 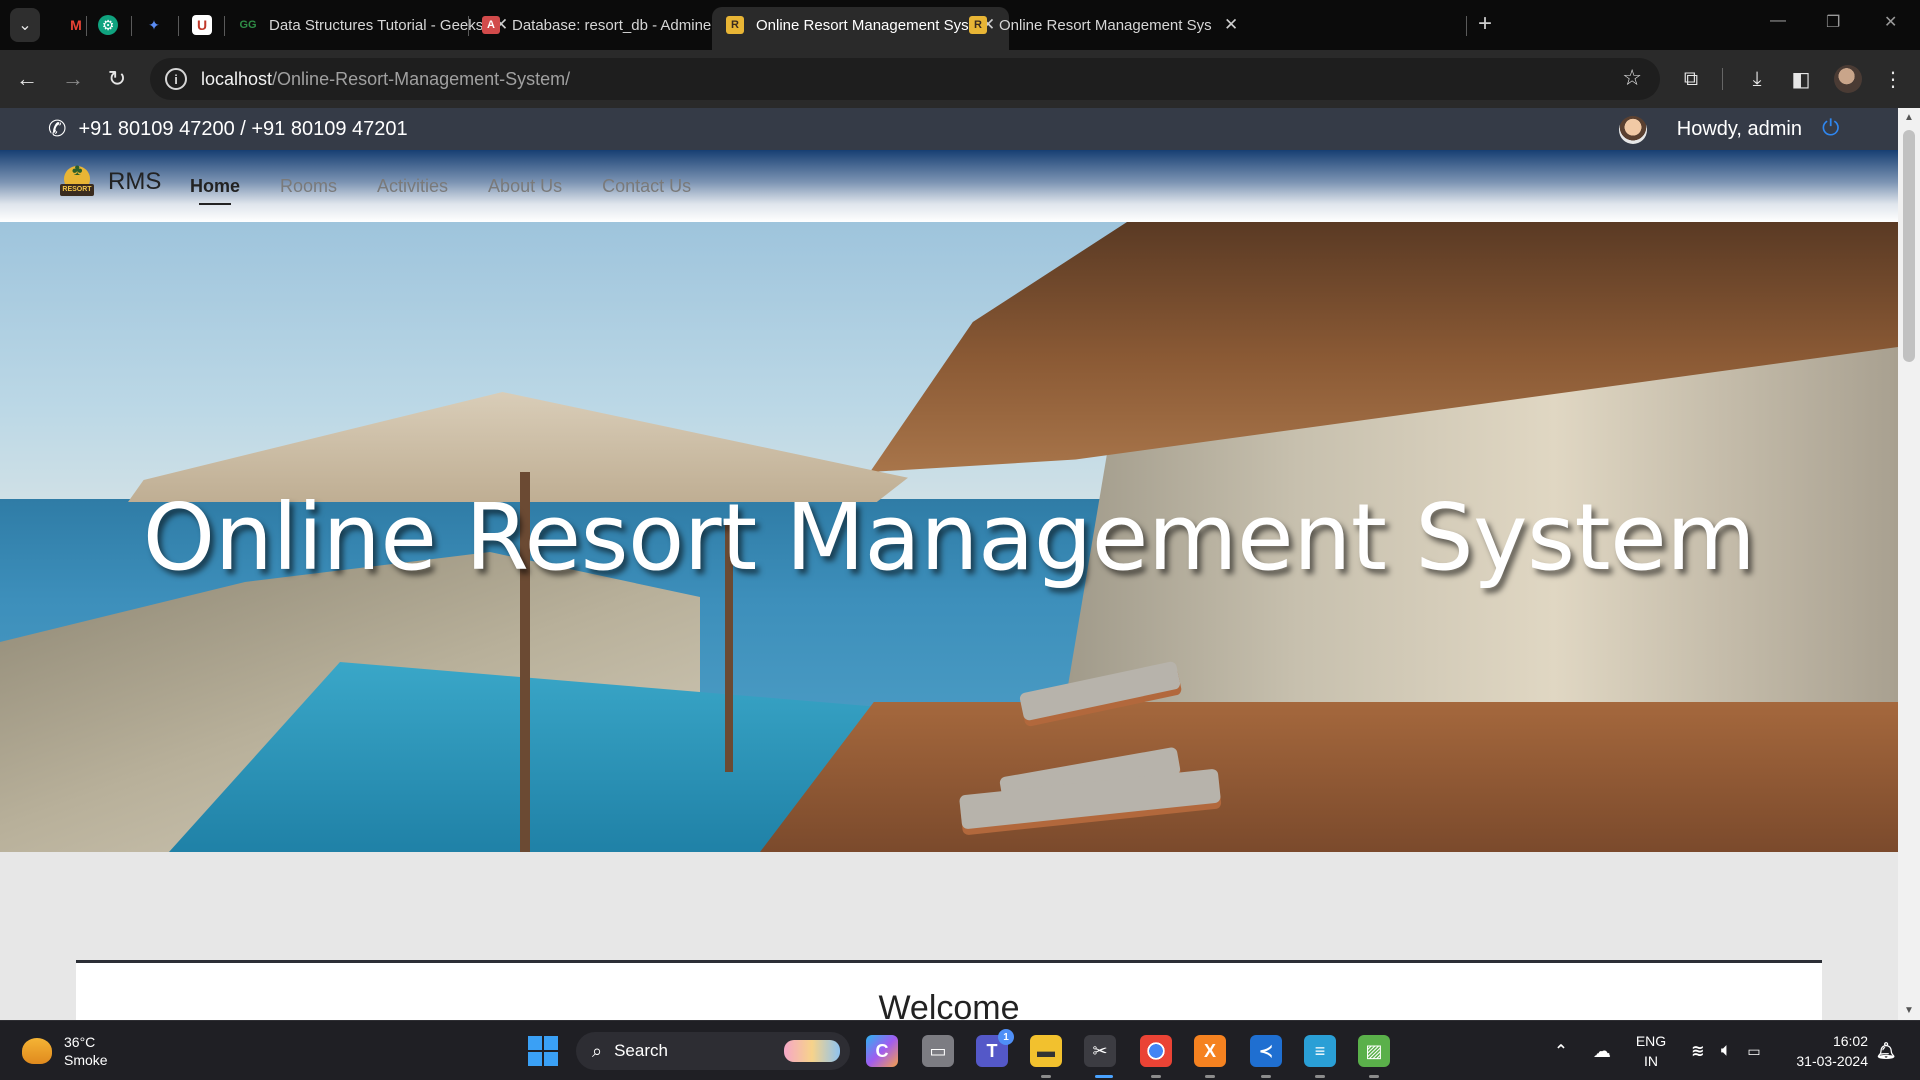 I want to click on resort-icon: R, so click(x=978, y=25).